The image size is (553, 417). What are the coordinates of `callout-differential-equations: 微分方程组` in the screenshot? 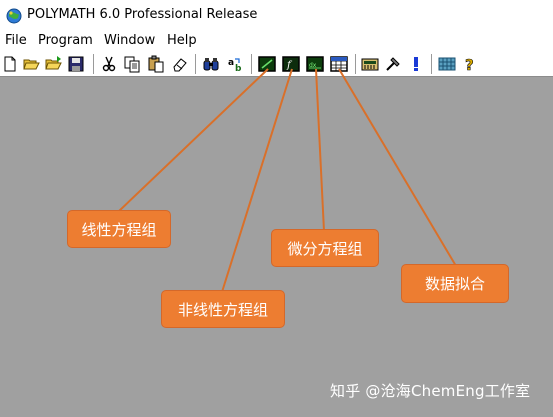 It's located at (325, 248).